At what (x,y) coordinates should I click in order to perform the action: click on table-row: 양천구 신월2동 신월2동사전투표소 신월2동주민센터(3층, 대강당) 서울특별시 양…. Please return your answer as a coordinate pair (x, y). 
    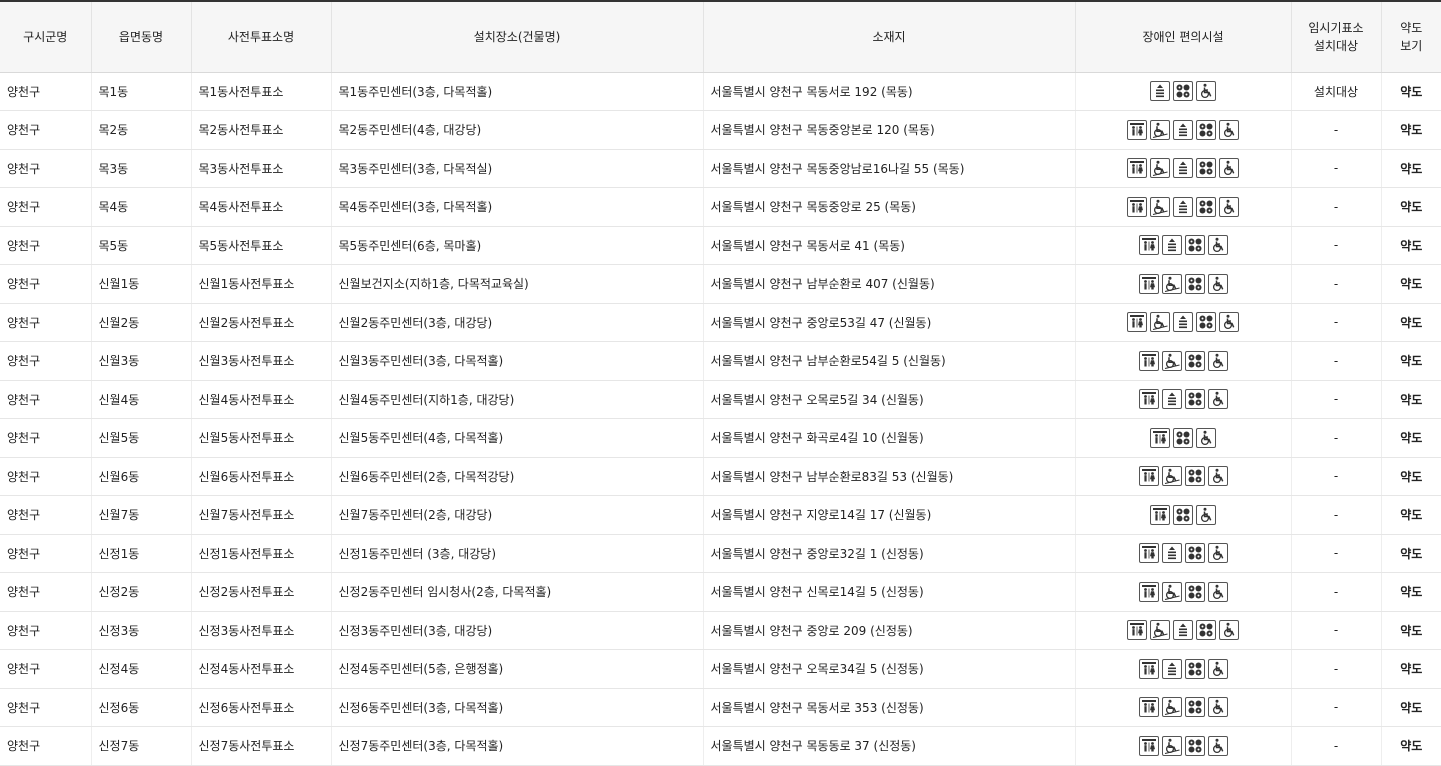
    Looking at the image, I should click on (720, 322).